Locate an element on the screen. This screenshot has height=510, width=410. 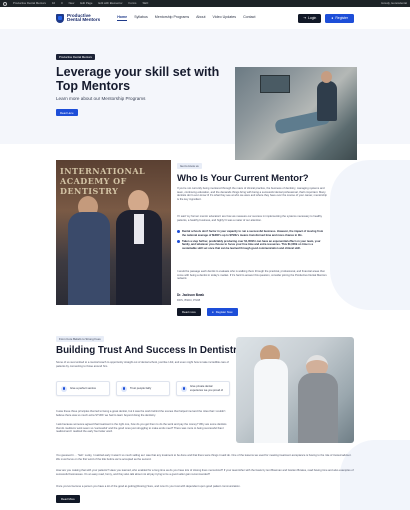
register-now-button: ● Register Now is located at coordinates (222, 312).